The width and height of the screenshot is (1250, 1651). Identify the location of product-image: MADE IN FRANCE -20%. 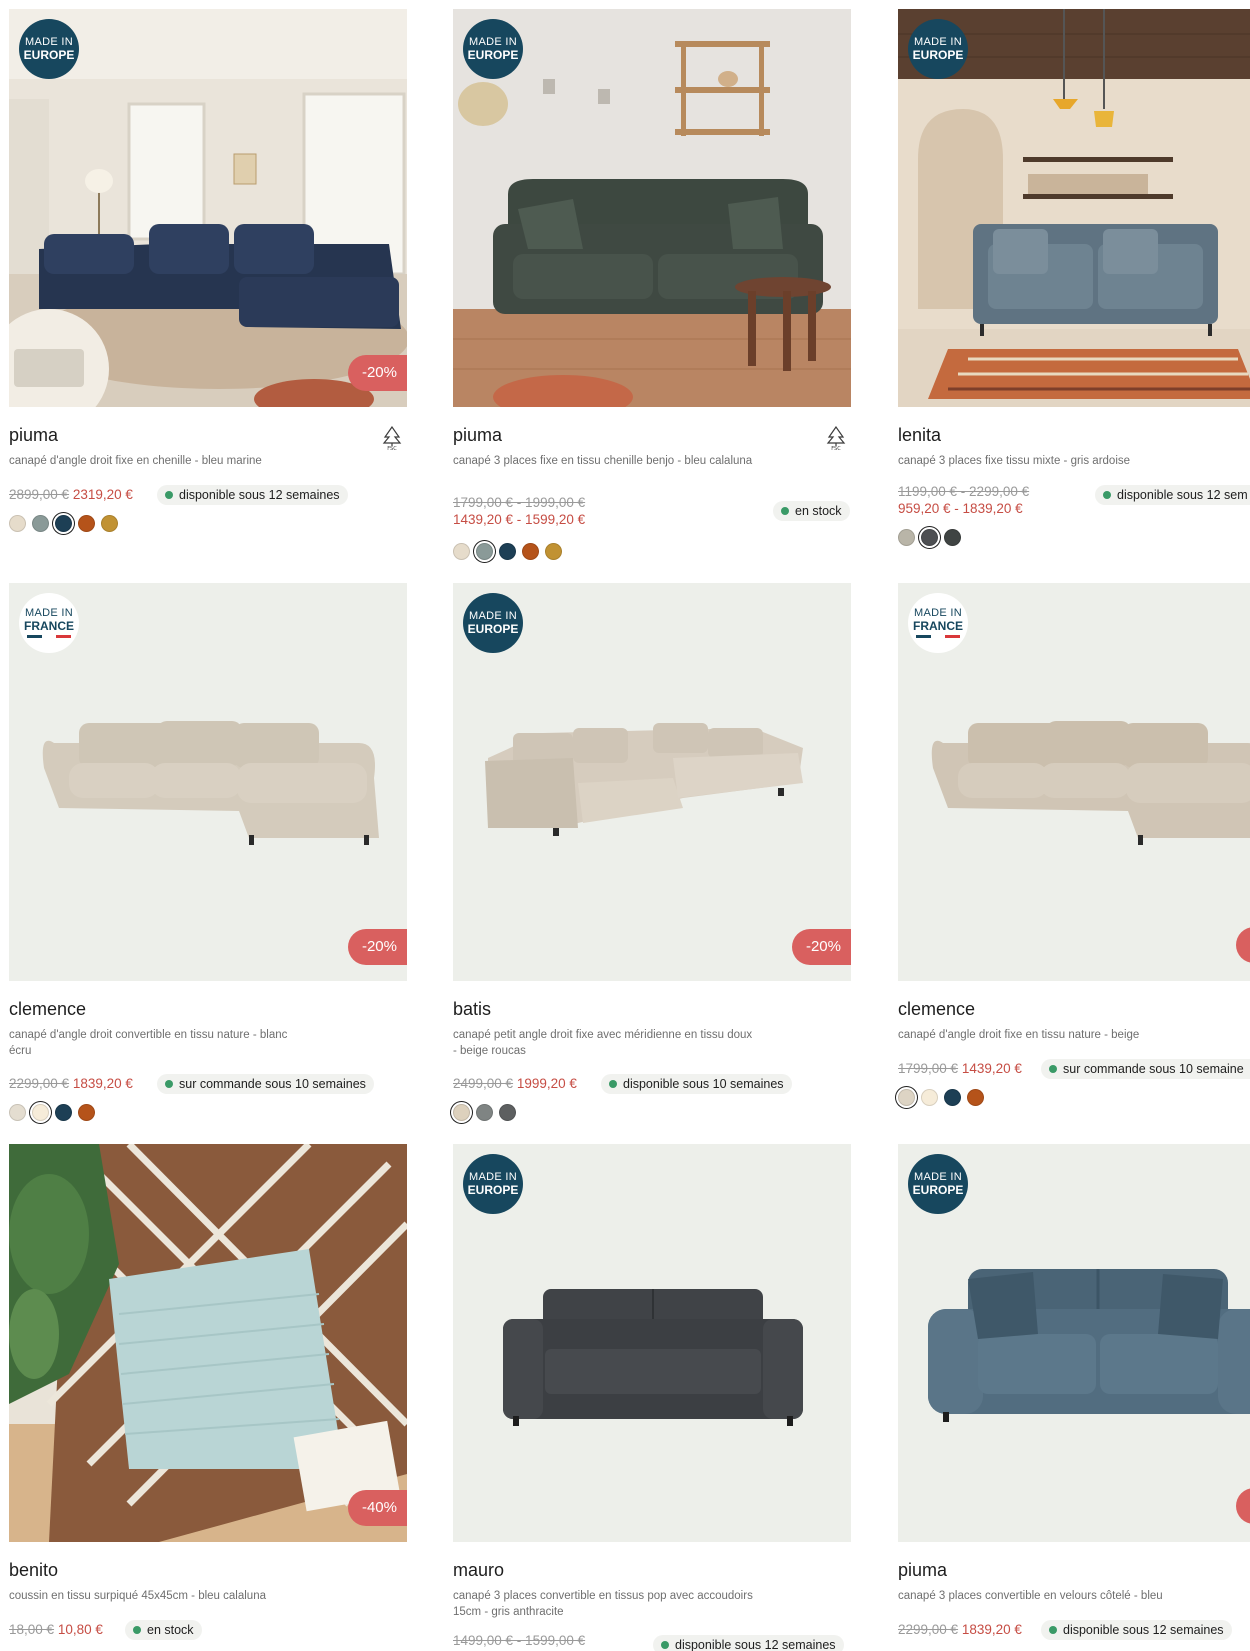
(208, 782).